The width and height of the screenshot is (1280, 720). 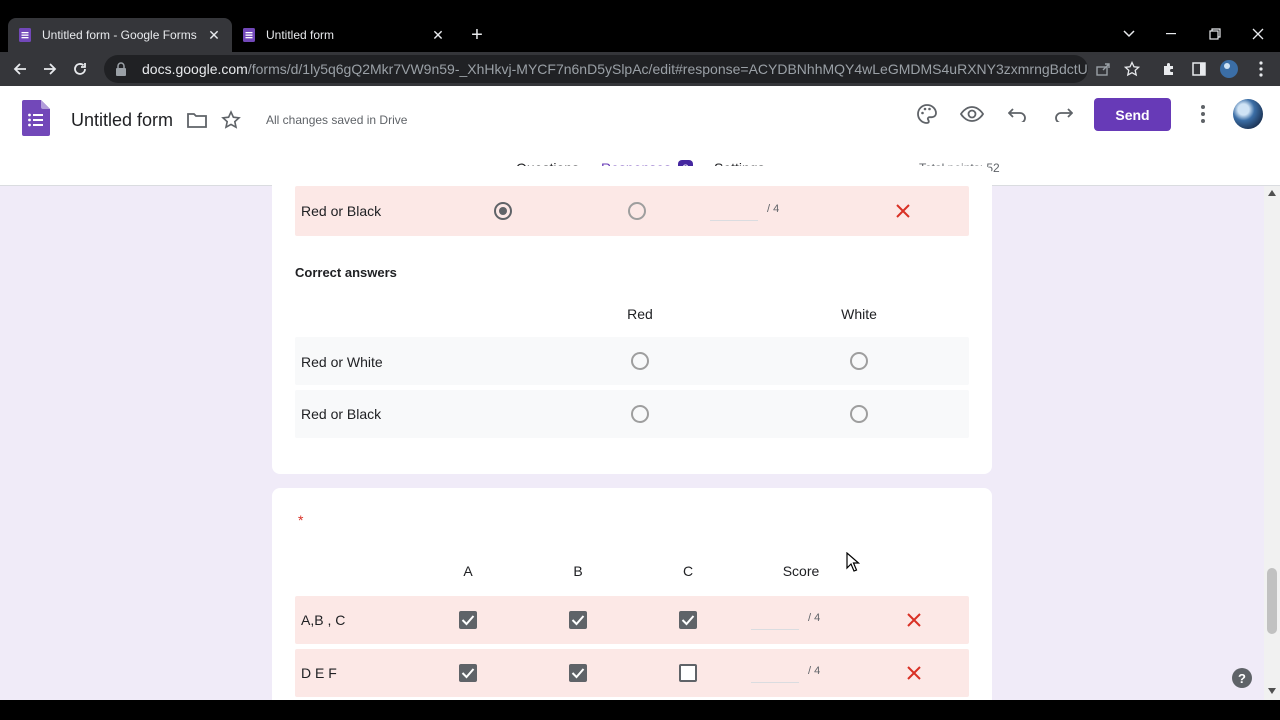 I want to click on restore-icon, so click(x=1215, y=34).